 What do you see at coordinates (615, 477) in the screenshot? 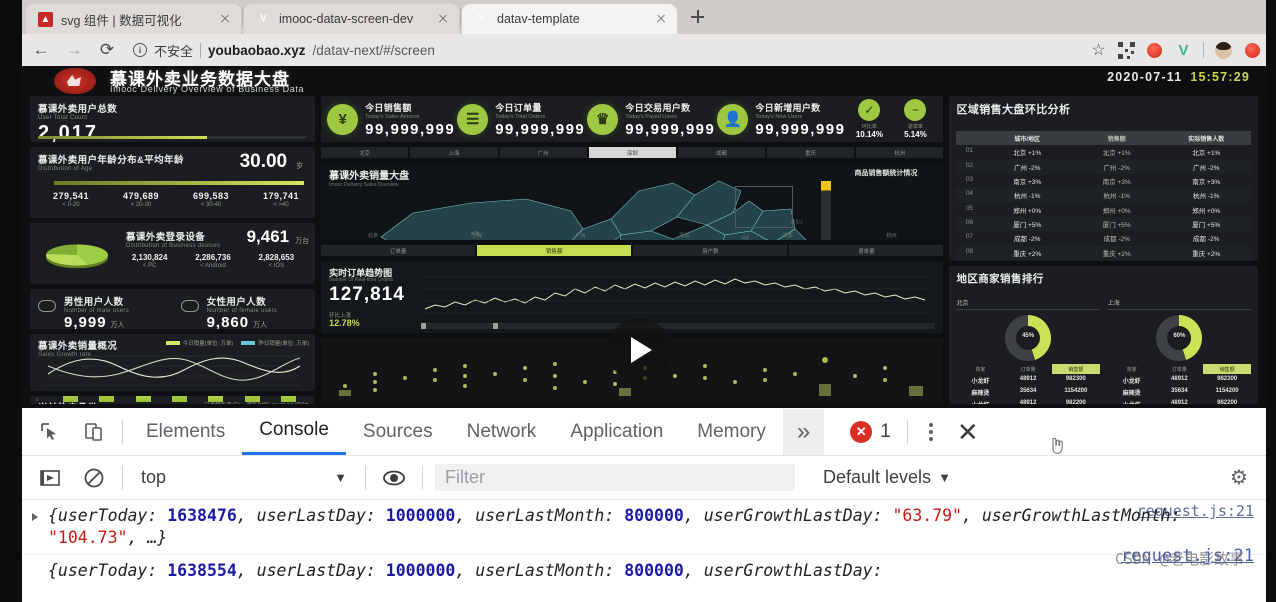
I see `filter-input: Filter` at bounding box center [615, 477].